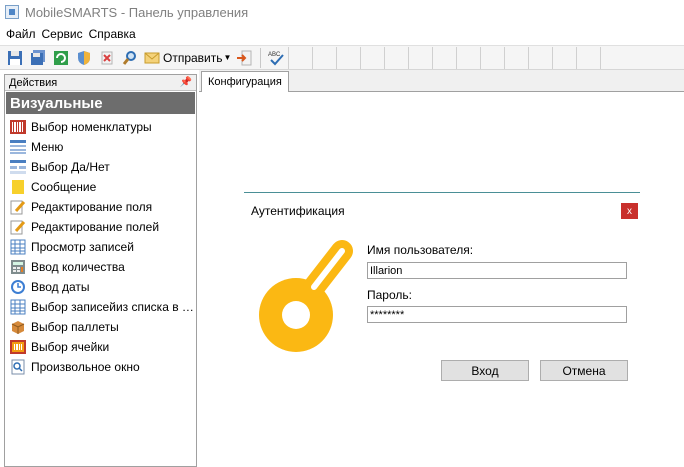 This screenshot has width=684, height=467. I want to click on list-item: Выбор Да/Нет, so click(100, 167).